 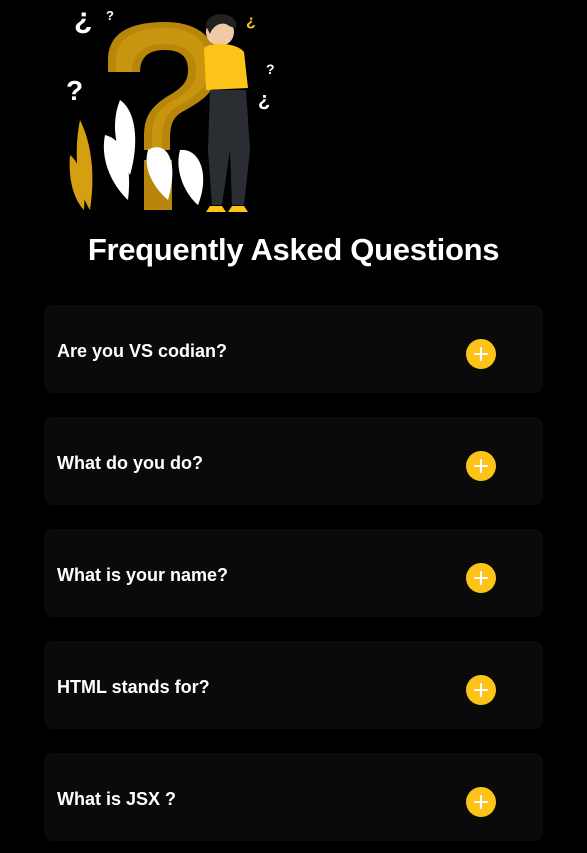 What do you see at coordinates (293, 249) in the screenshot?
I see `page-title: Frequently Asked Questions` at bounding box center [293, 249].